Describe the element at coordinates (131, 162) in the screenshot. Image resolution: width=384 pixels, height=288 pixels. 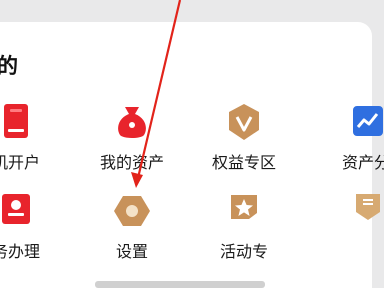
I see `grid-item-label: 我的资产` at that location.